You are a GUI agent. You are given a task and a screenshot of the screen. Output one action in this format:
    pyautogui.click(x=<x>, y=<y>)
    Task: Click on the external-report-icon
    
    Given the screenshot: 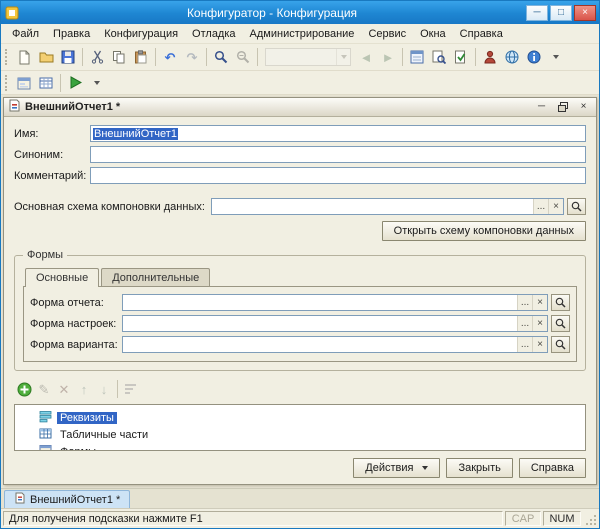 What is the action you would take?
    pyautogui.click(x=14, y=107)
    